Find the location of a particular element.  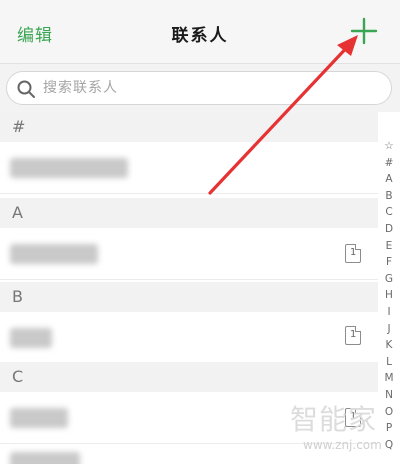

index-letter: I is located at coordinates (389, 312).